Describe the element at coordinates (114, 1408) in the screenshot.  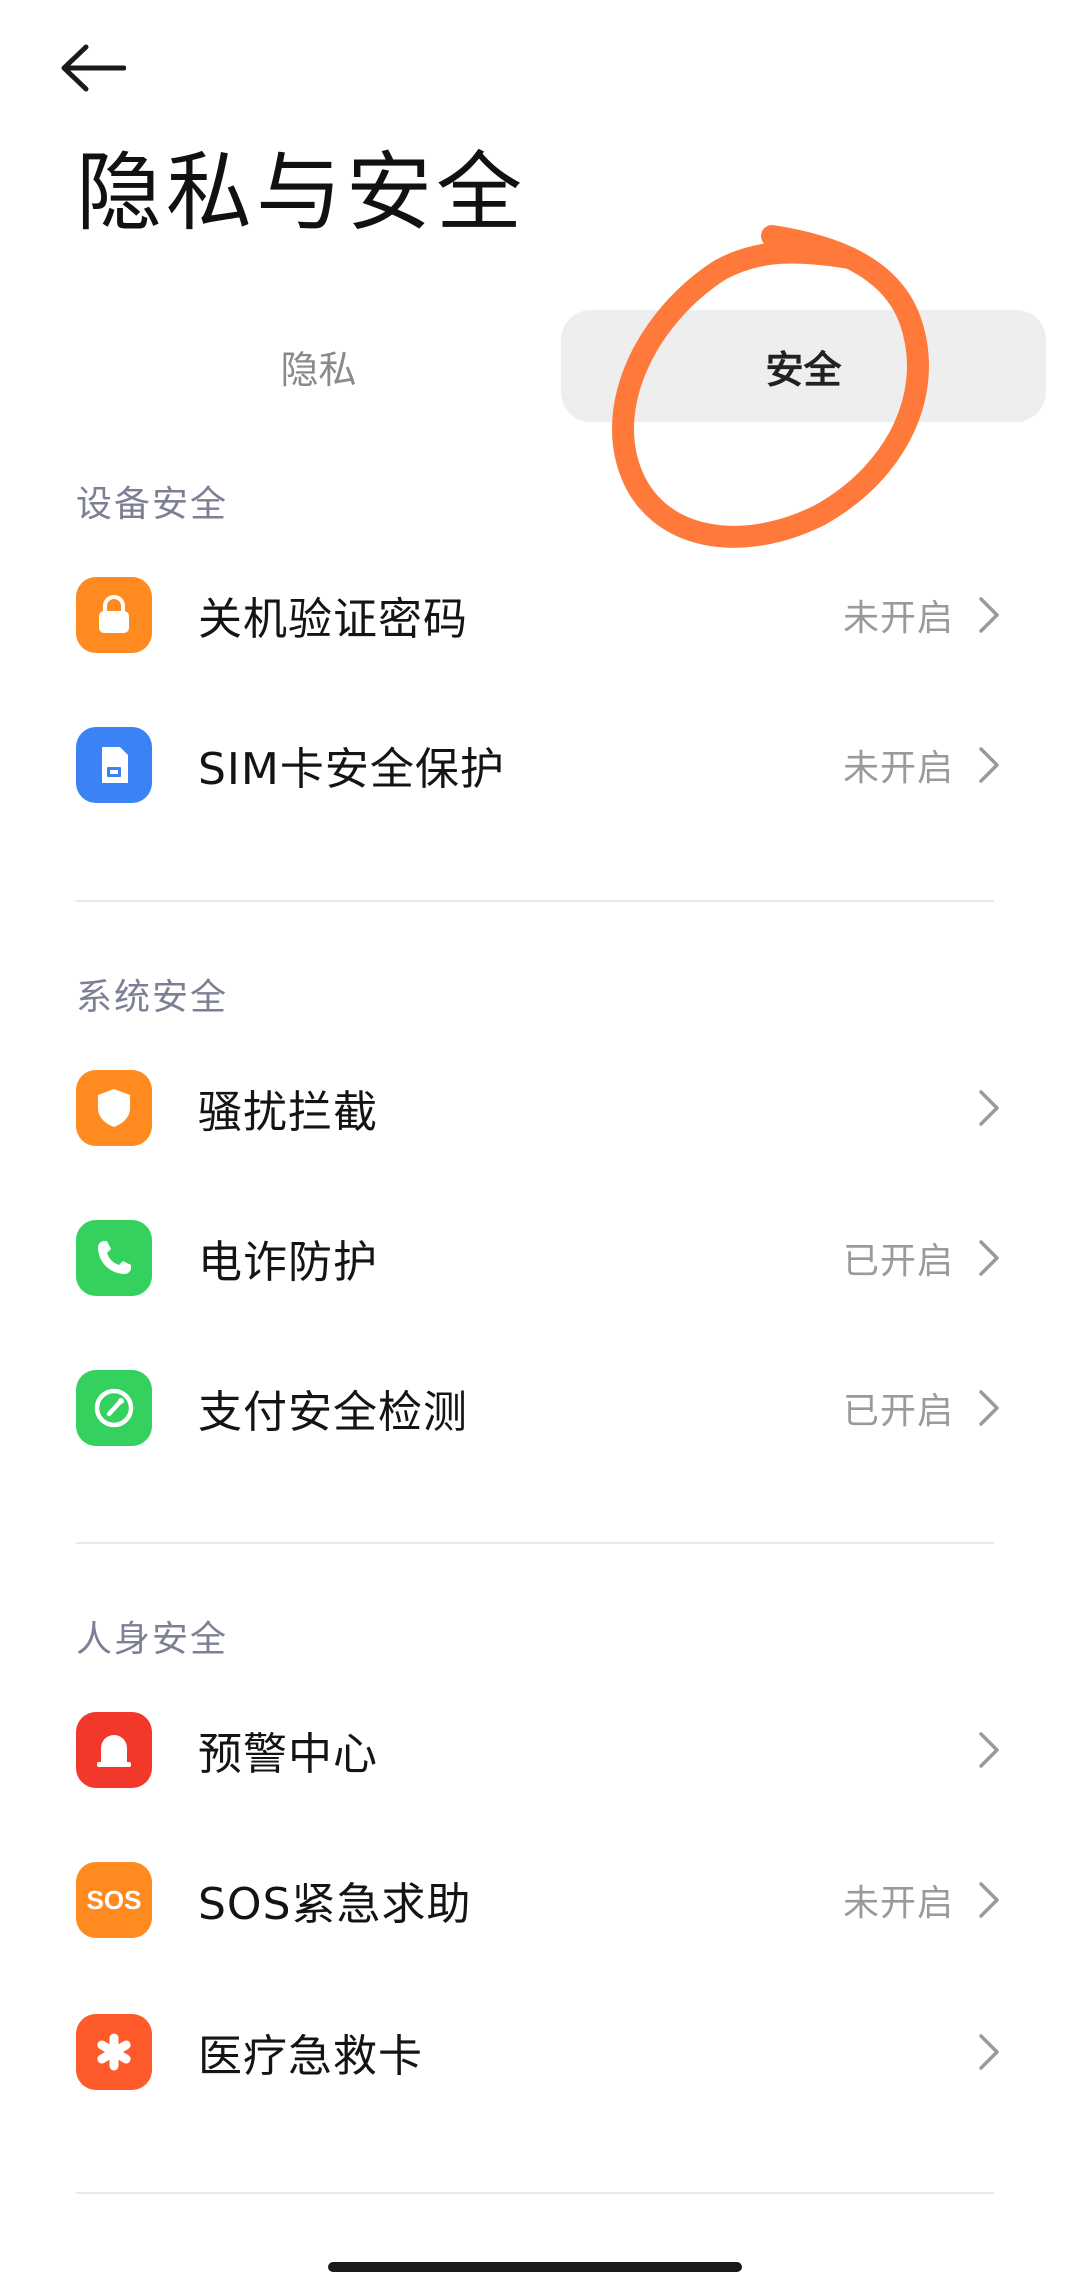
I see `payment-check-icon` at that location.